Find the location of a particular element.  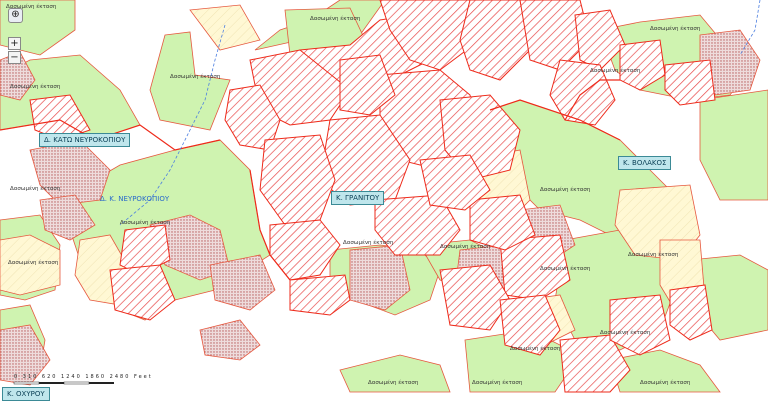

municipality-label: Δ. Κ. ΝΕΥΡΟΚΟΠΙΟΥ is located at coordinates (135, 199).